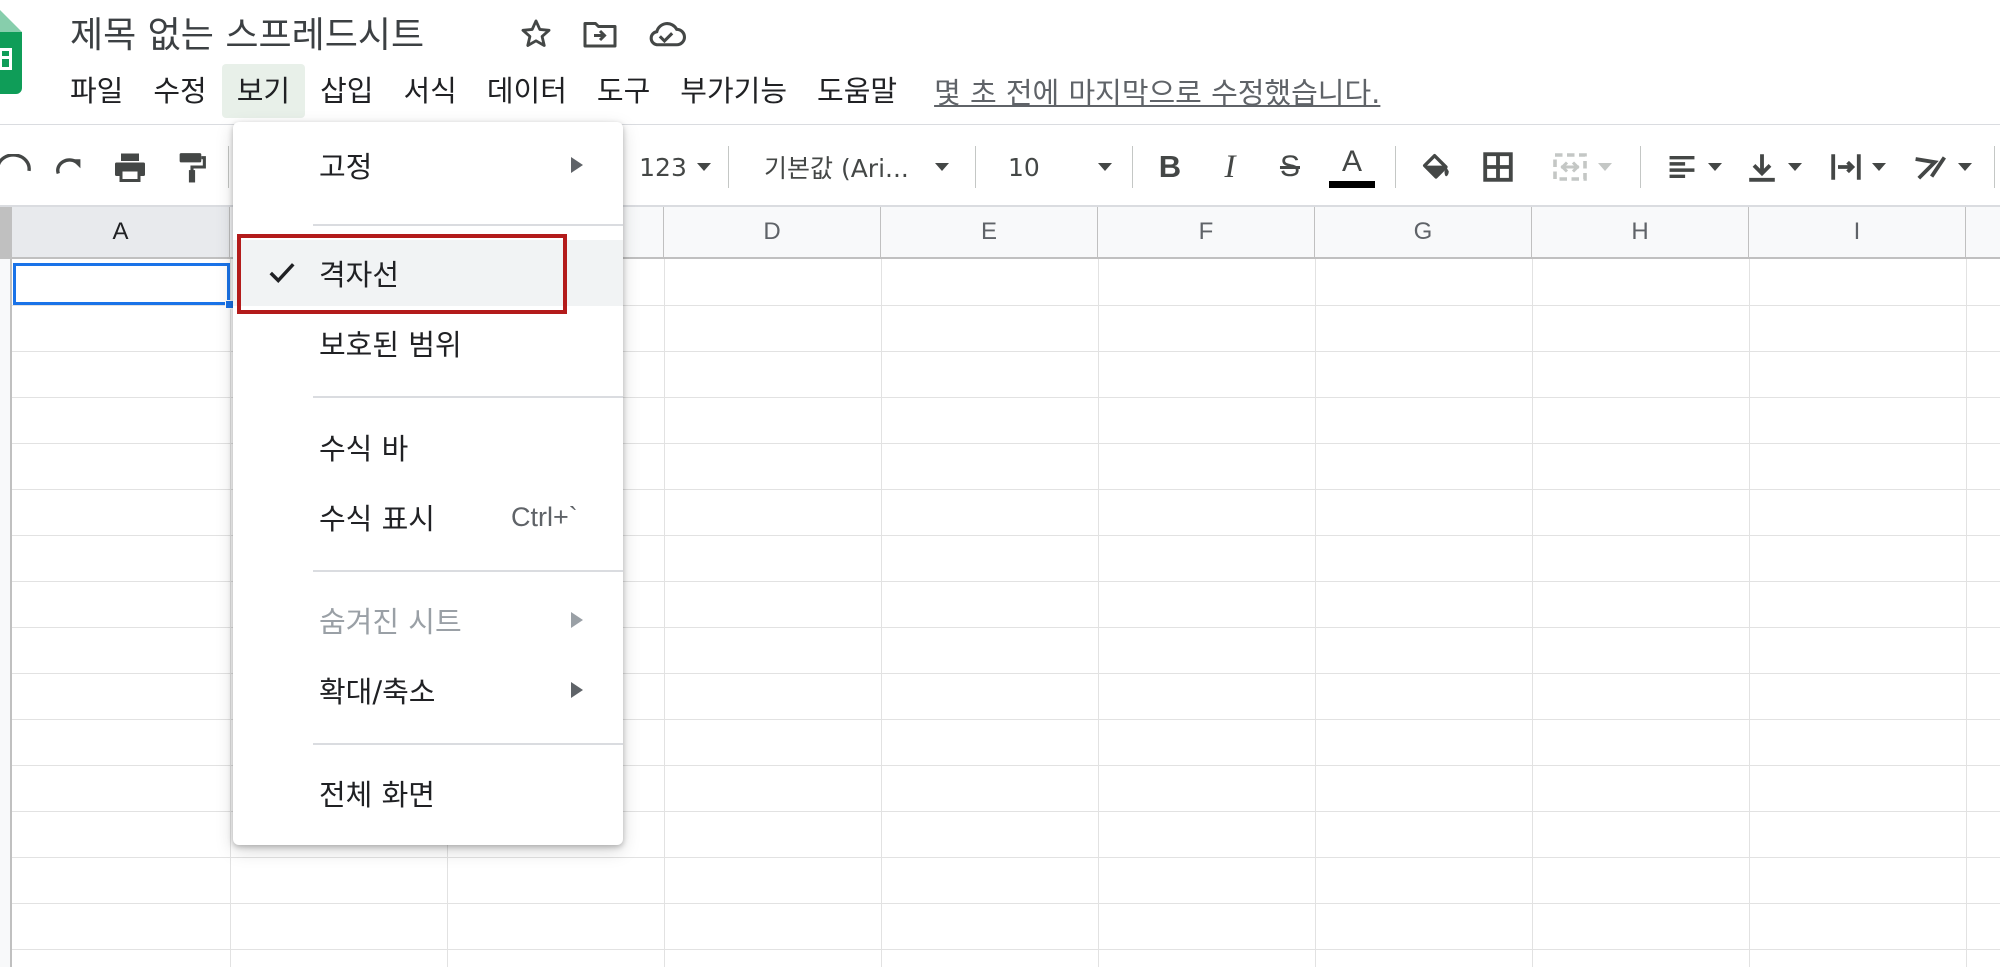  I want to click on menu-item-full-screen: 전체 화면, so click(428, 793).